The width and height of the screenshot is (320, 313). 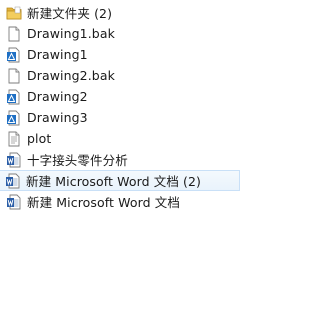 What do you see at coordinates (57, 117) in the screenshot?
I see `file-name: Drawing3` at bounding box center [57, 117].